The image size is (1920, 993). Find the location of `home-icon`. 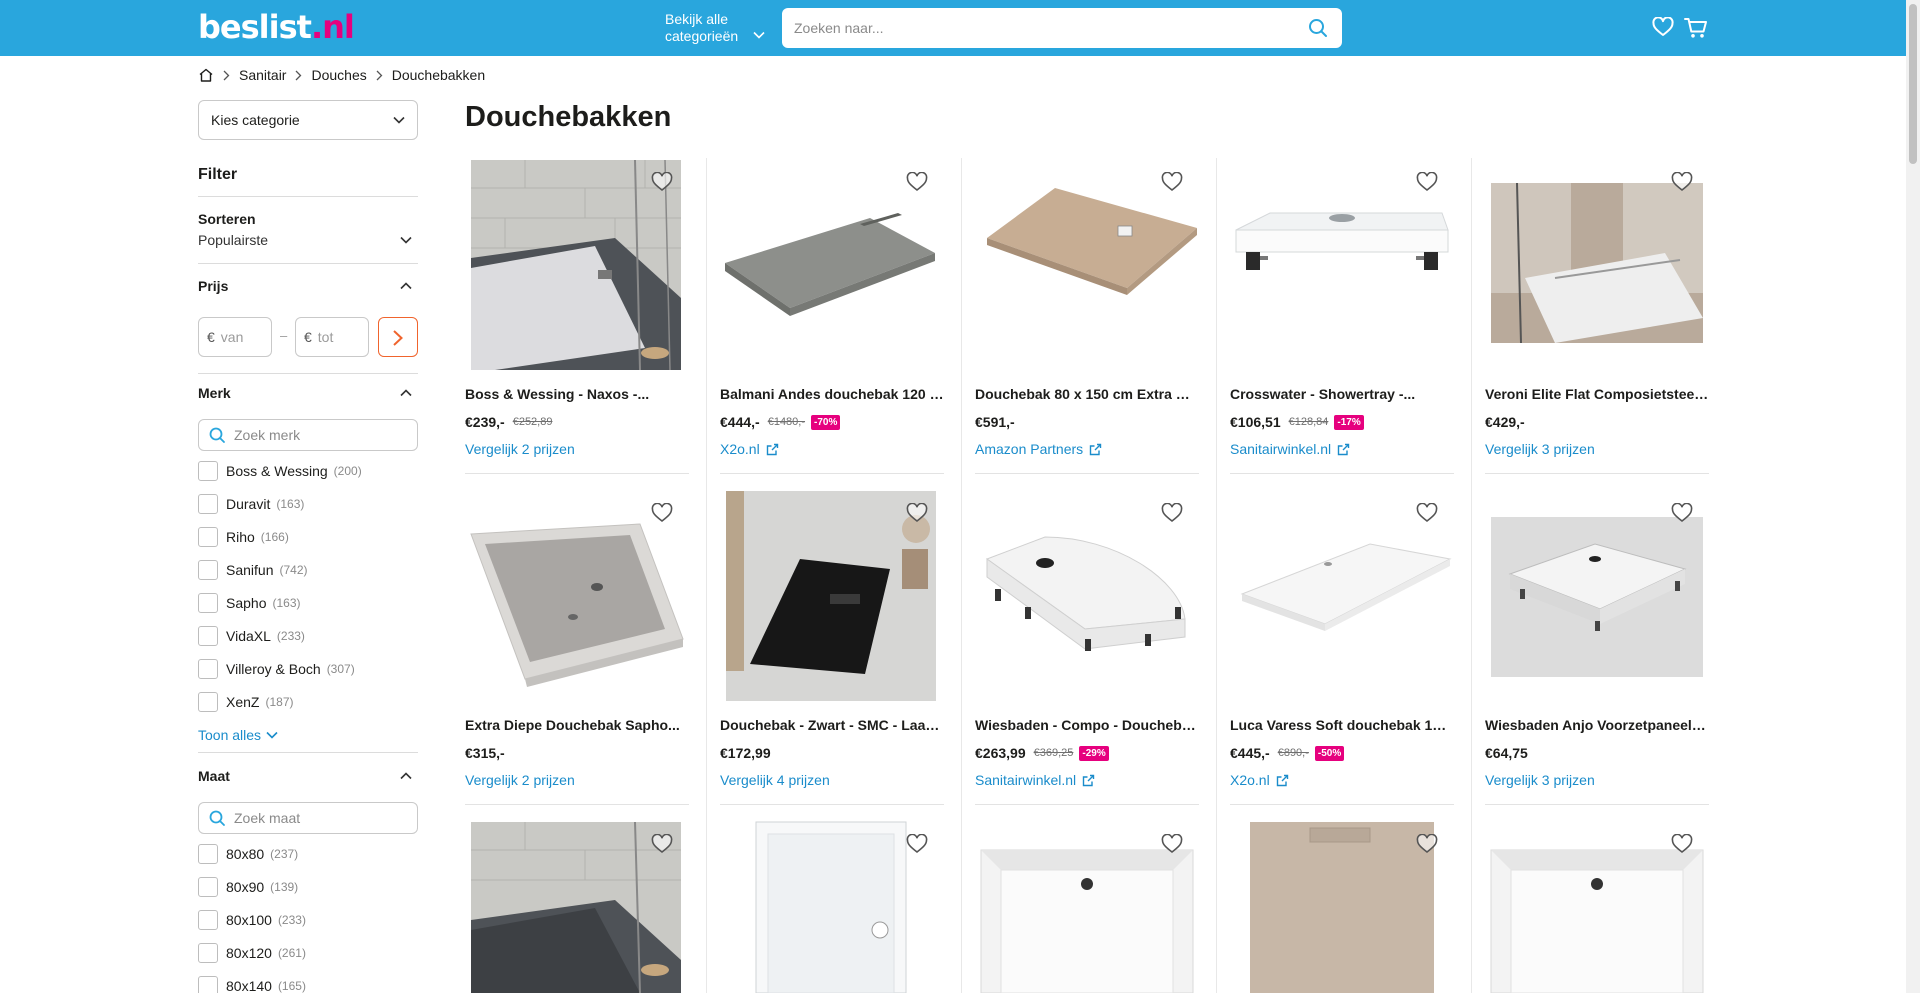

home-icon is located at coordinates (206, 75).